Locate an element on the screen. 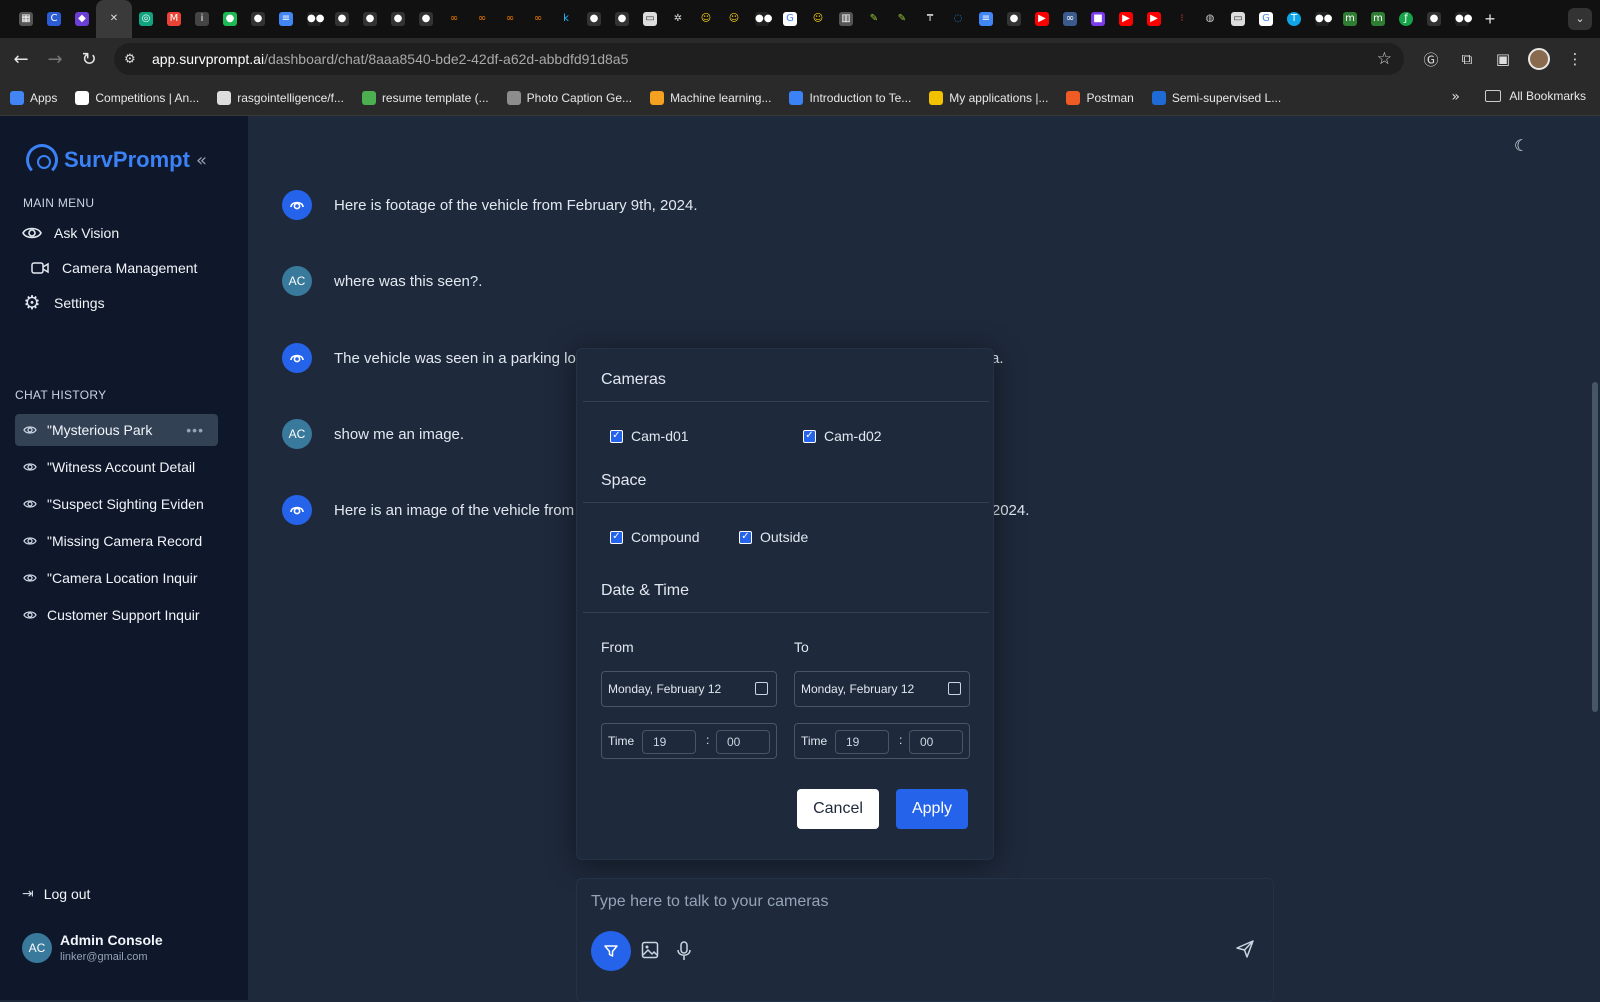 This screenshot has width=1600, height=1002. chat-history-item: Customer Support Inquir is located at coordinates (116, 615).